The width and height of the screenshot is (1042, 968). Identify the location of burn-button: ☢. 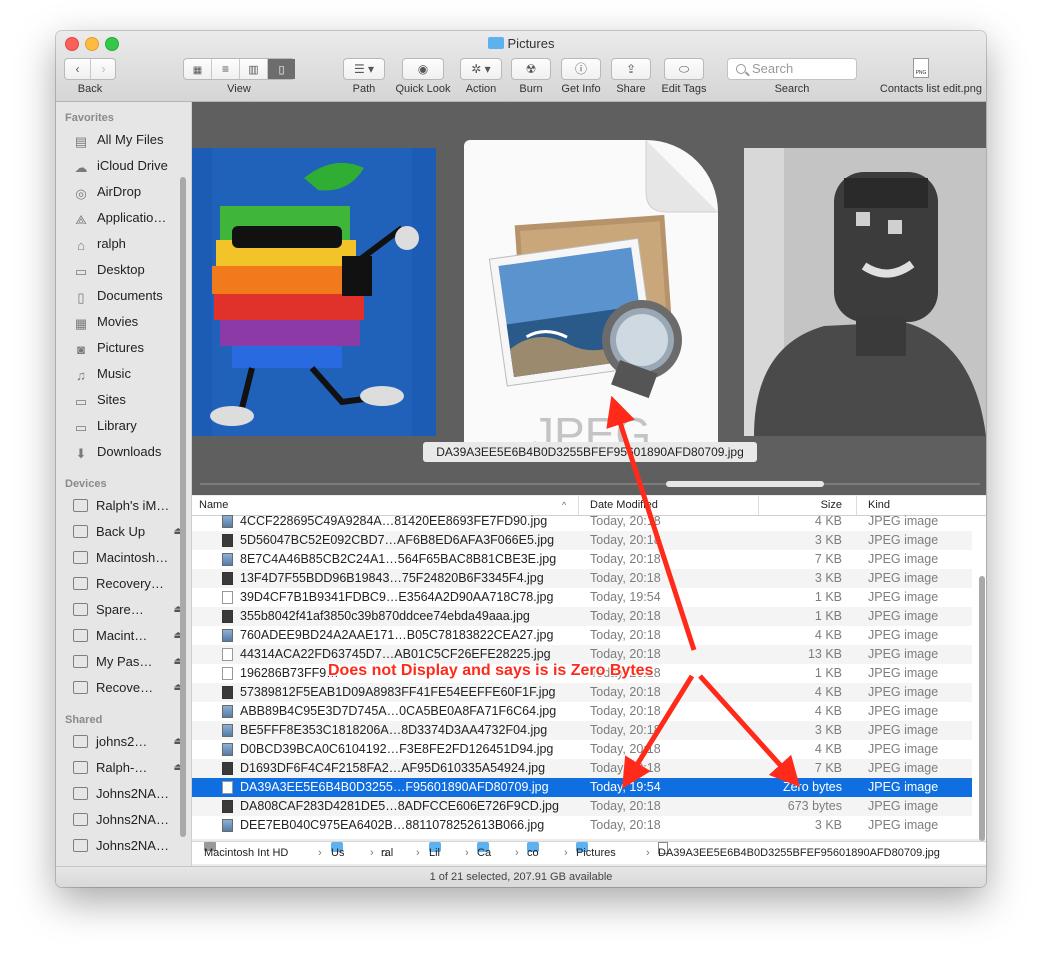
(531, 69).